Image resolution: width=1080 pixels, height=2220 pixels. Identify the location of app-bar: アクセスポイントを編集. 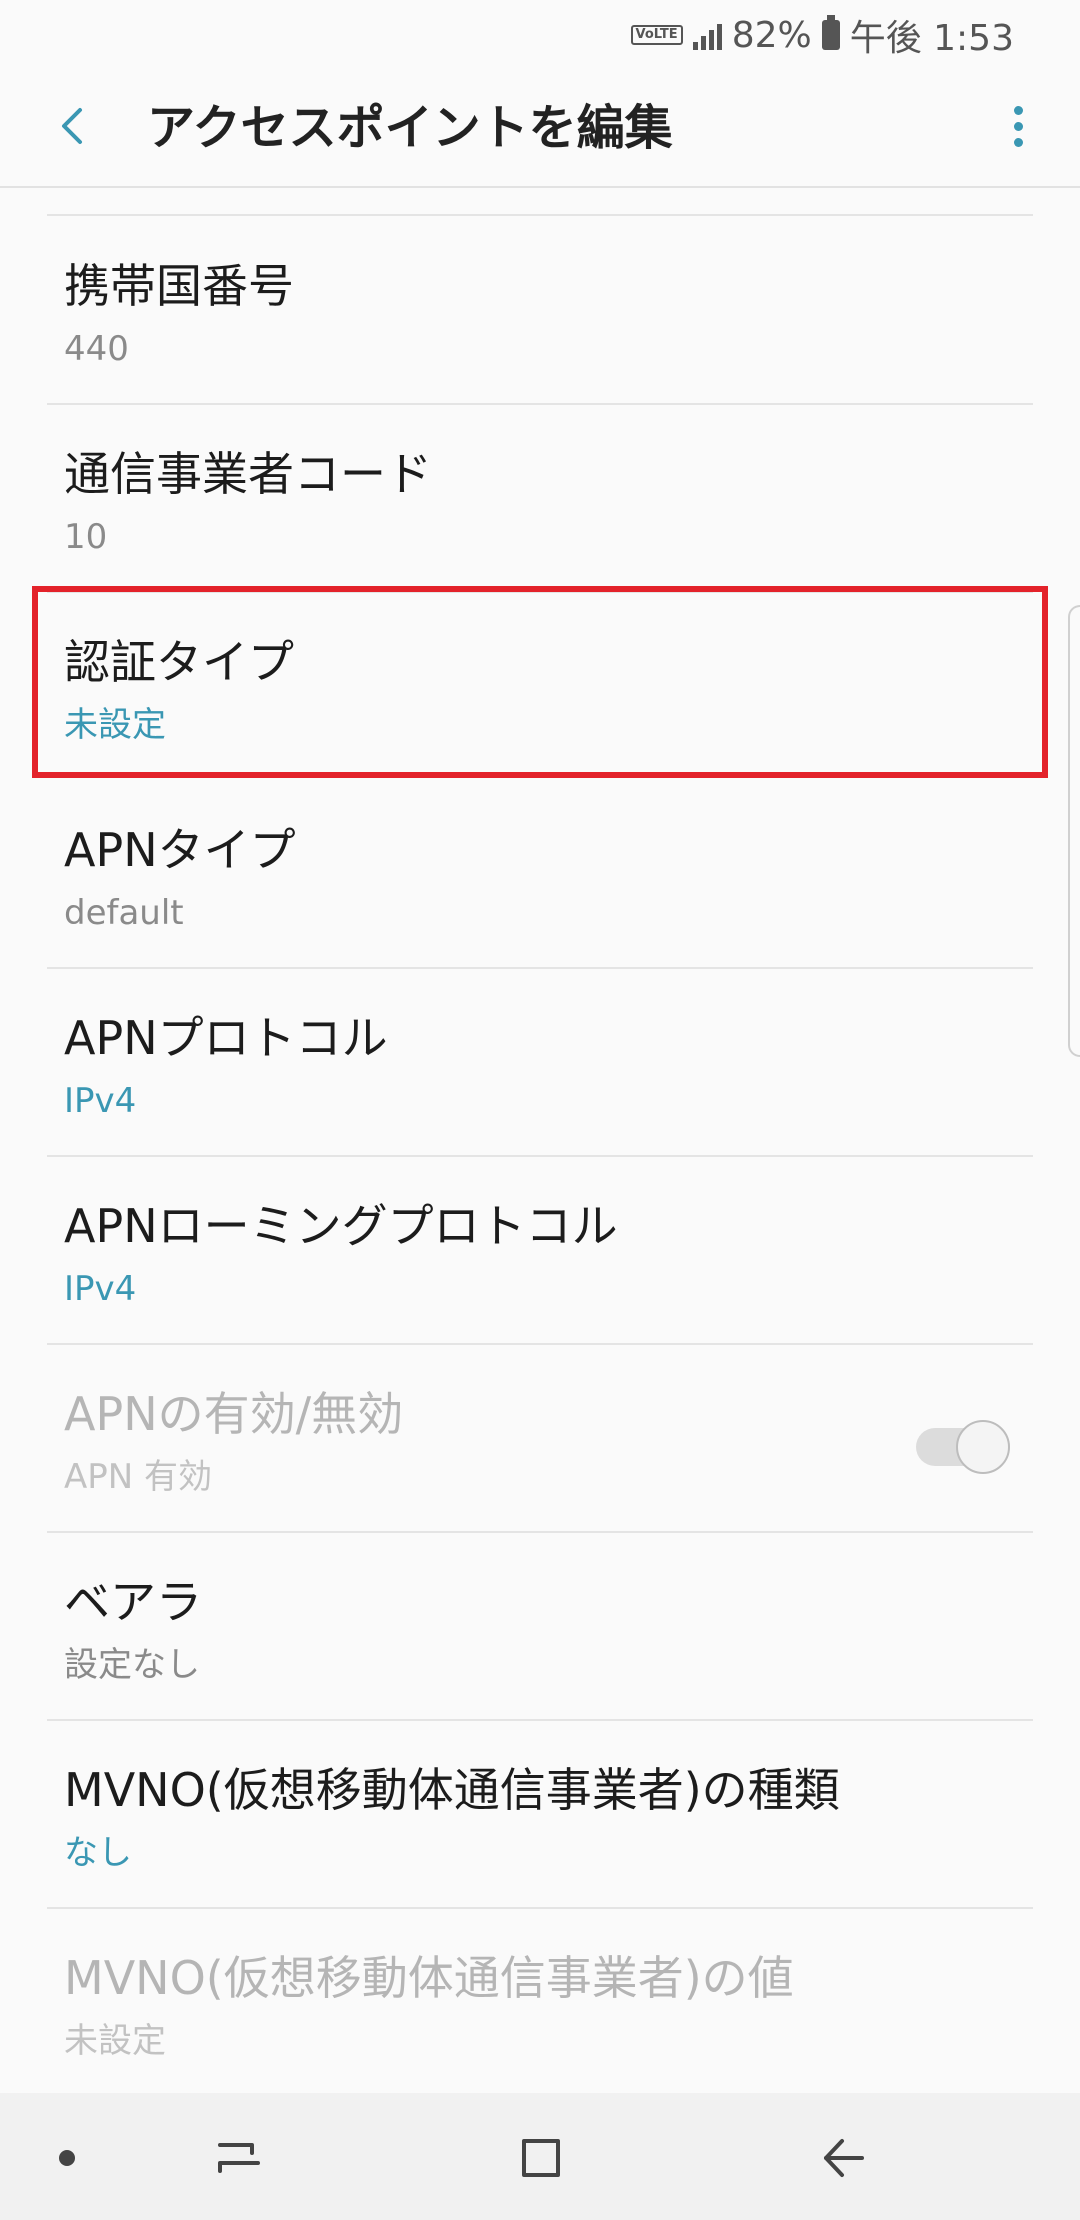
(540, 127).